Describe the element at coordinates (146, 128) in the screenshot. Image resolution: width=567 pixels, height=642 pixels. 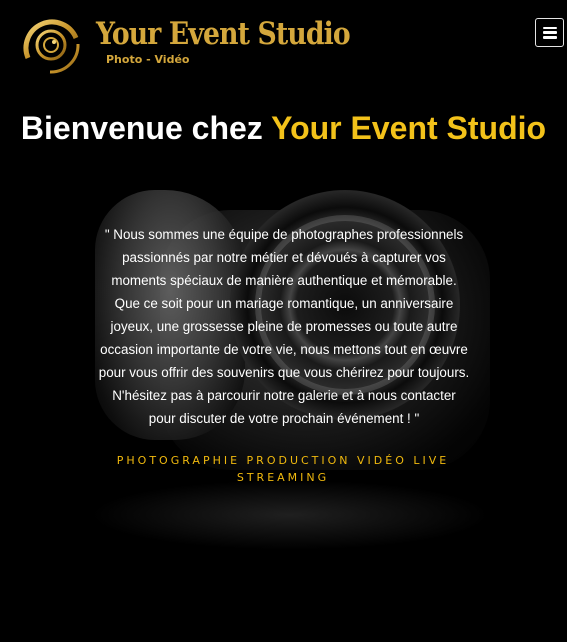
I see `hero-title-prefix: Bienvenue chez` at that location.